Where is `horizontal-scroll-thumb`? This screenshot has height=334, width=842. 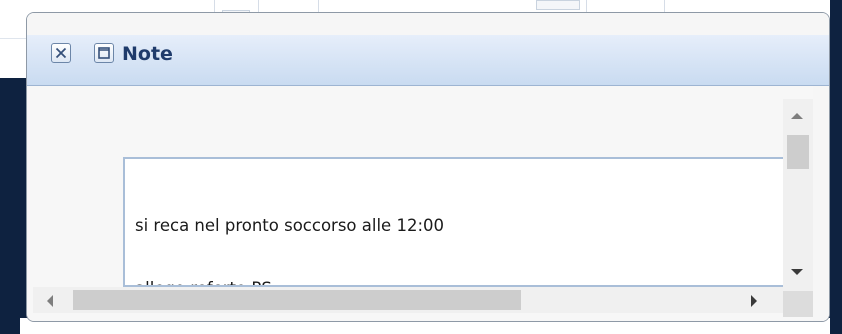 horizontal-scroll-thumb is located at coordinates (297, 300).